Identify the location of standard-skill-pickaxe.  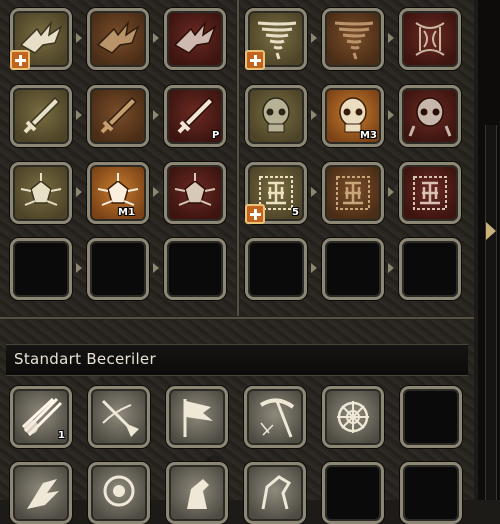
(275, 417).